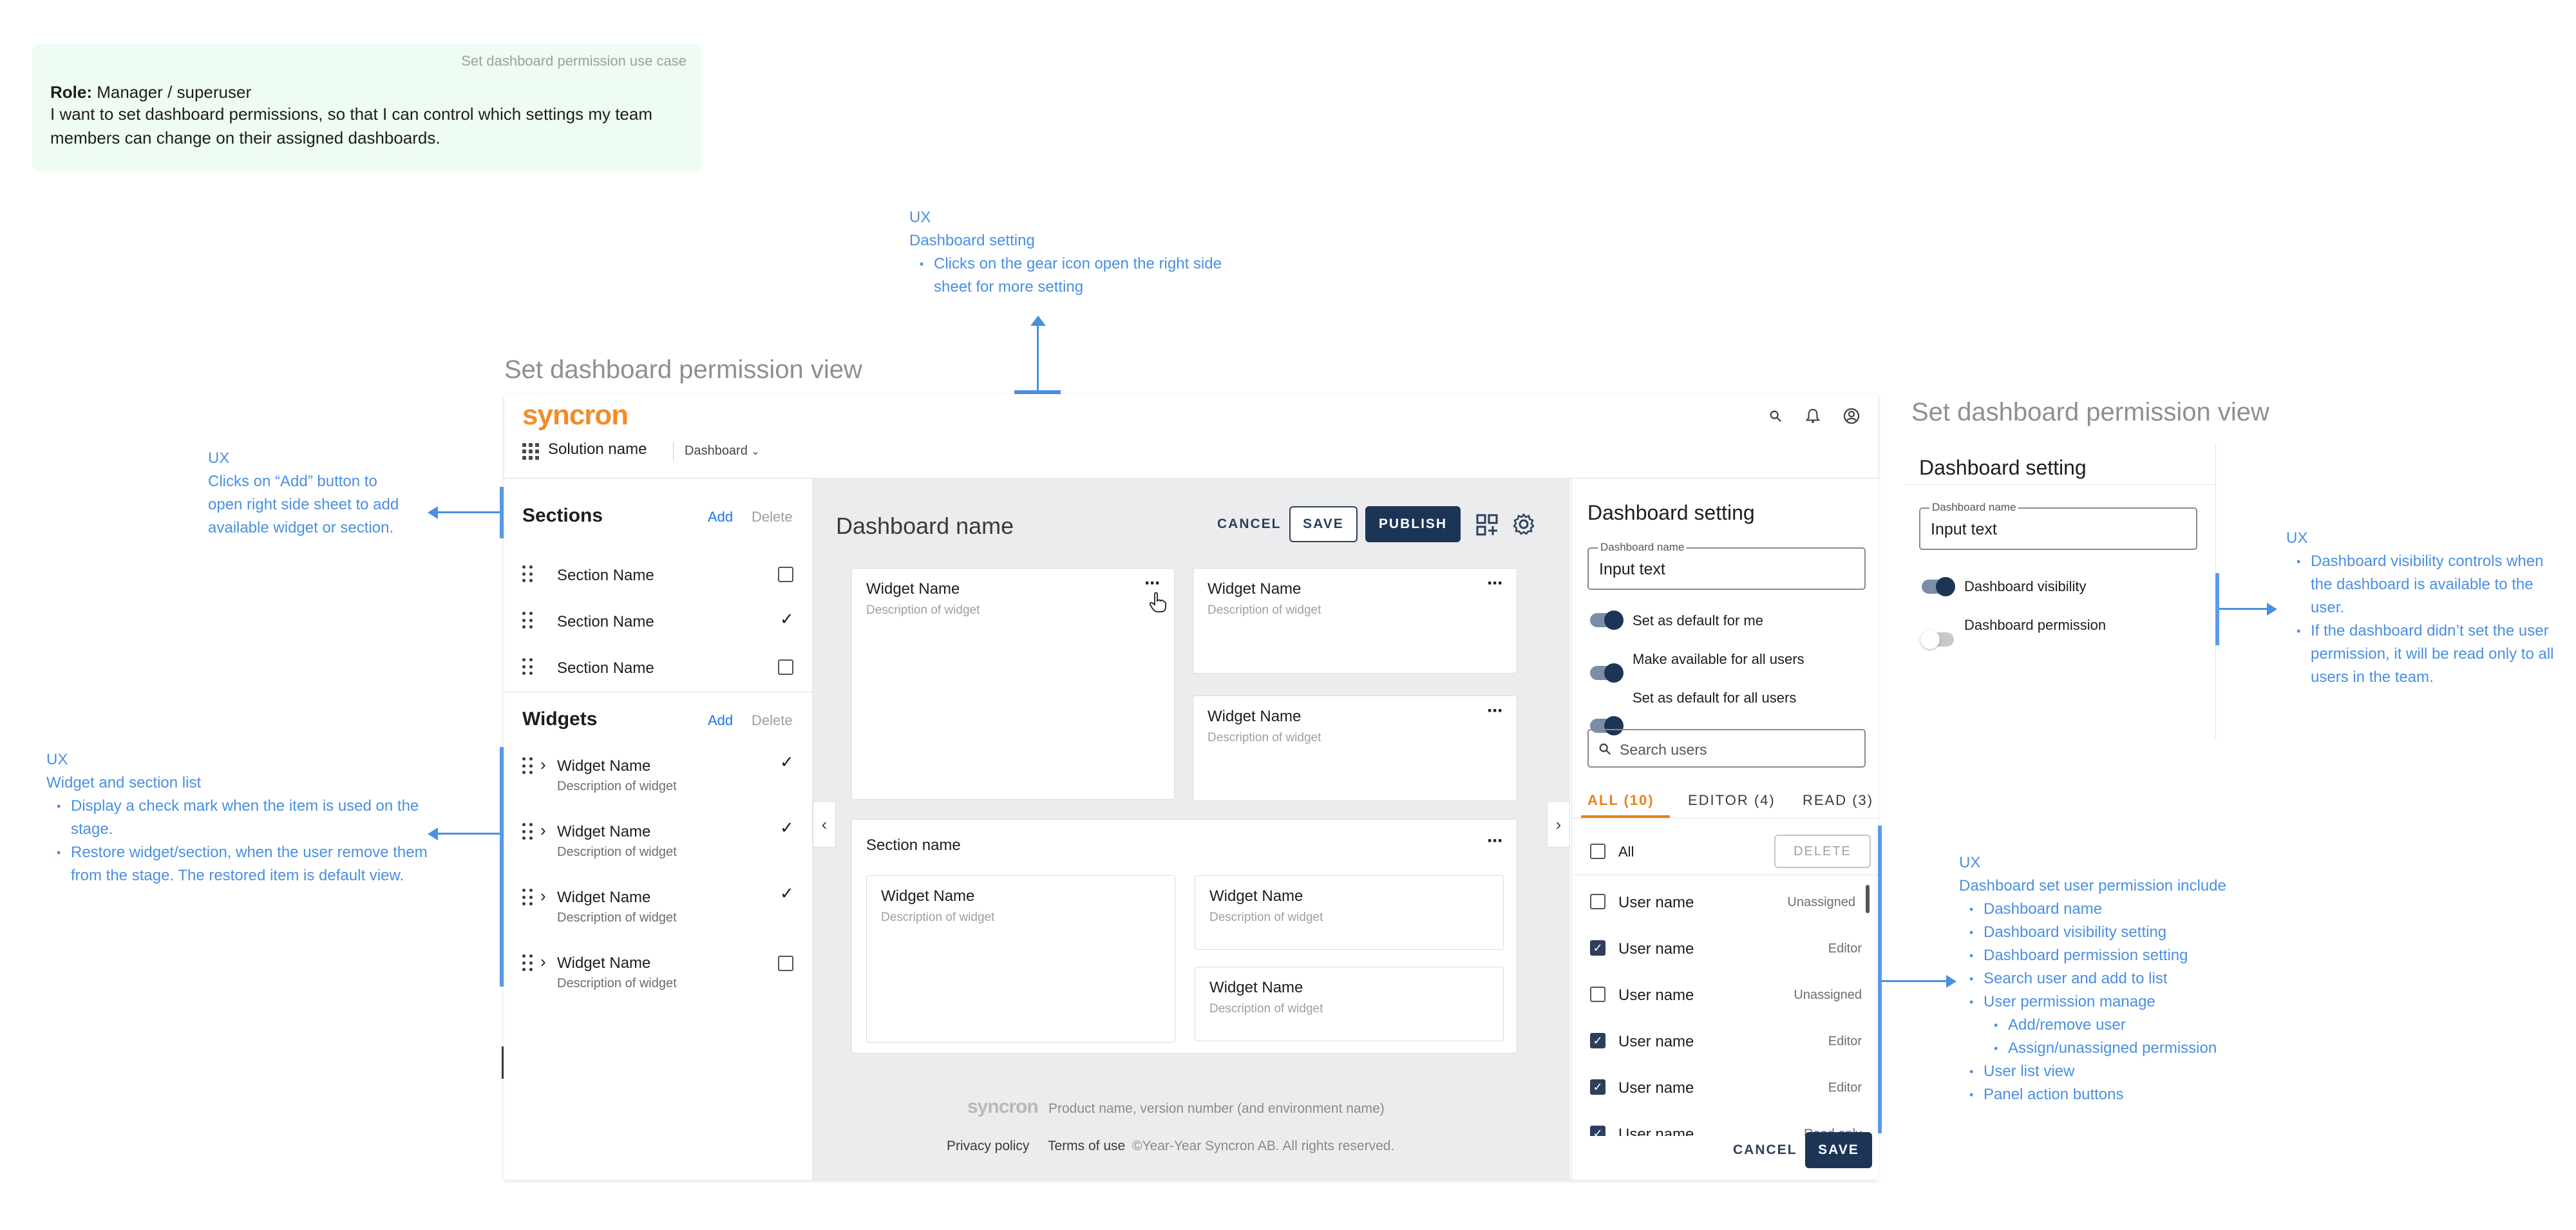  Describe the element at coordinates (824, 824) in the screenshot. I see `collapse-left-button: ‹` at that location.